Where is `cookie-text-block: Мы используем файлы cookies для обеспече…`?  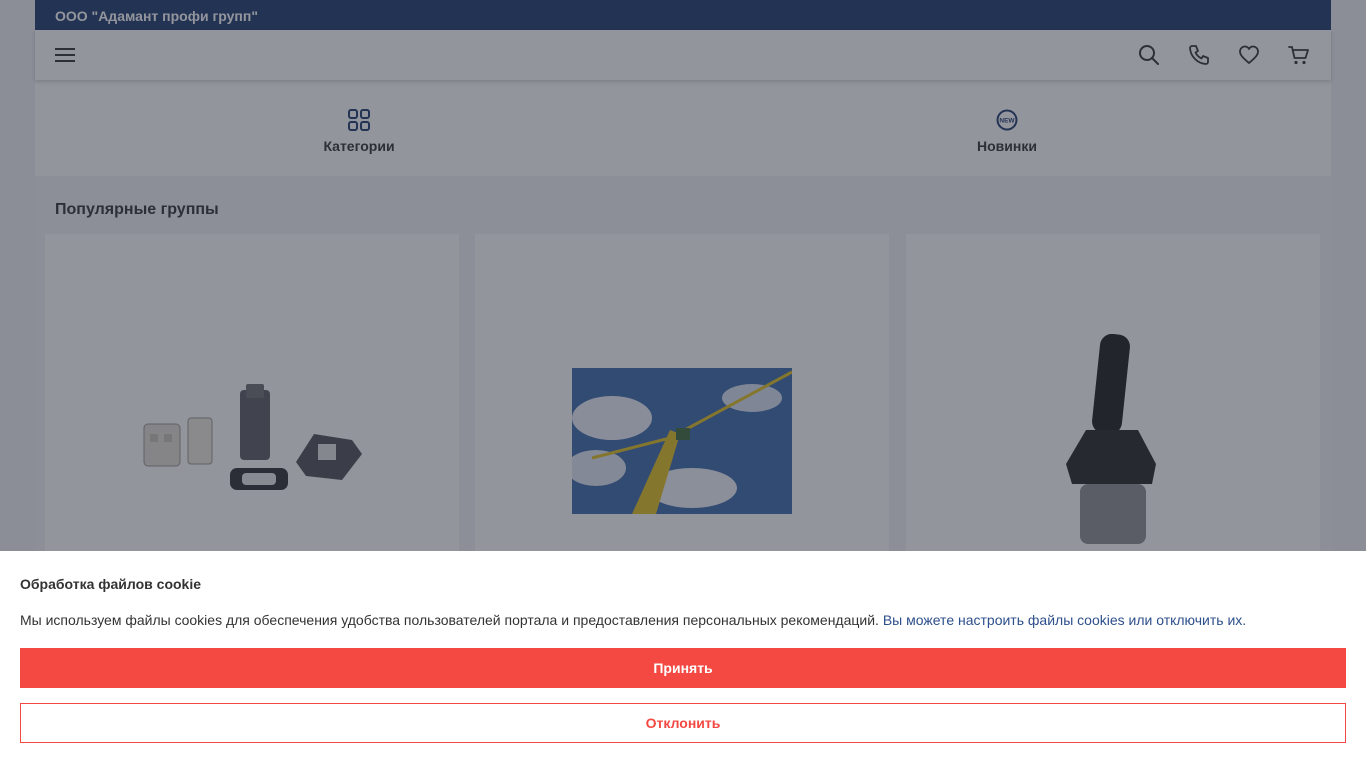 cookie-text-block: Мы используем файлы cookies для обеспече… is located at coordinates (683, 620).